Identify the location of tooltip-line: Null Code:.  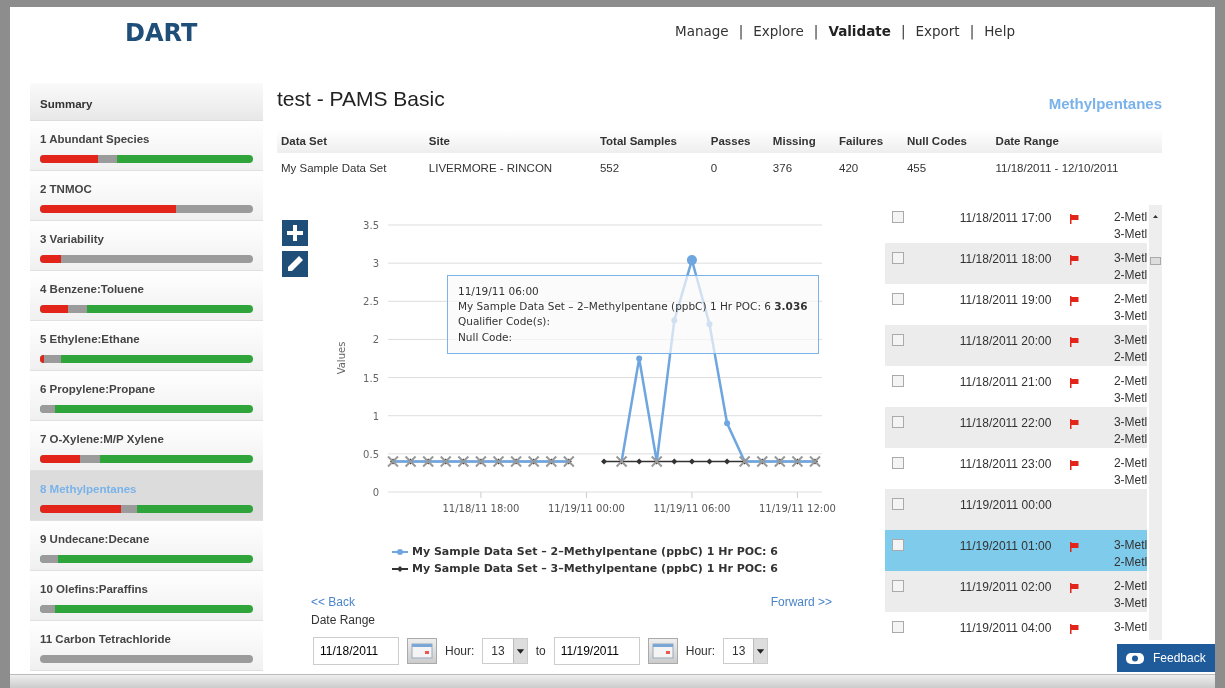
(486, 337).